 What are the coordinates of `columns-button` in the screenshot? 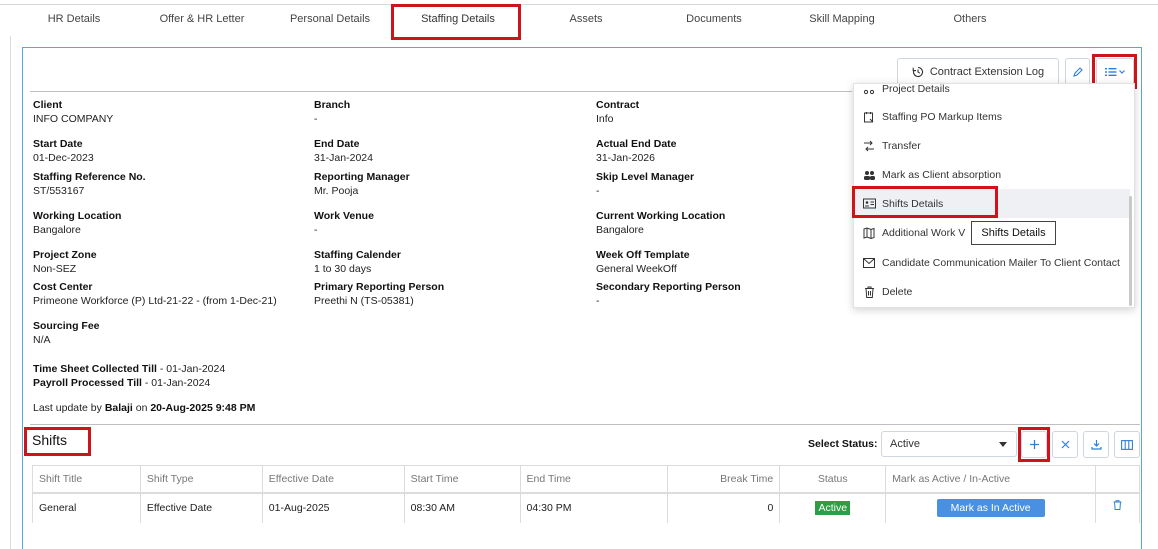 It's located at (1127, 444).